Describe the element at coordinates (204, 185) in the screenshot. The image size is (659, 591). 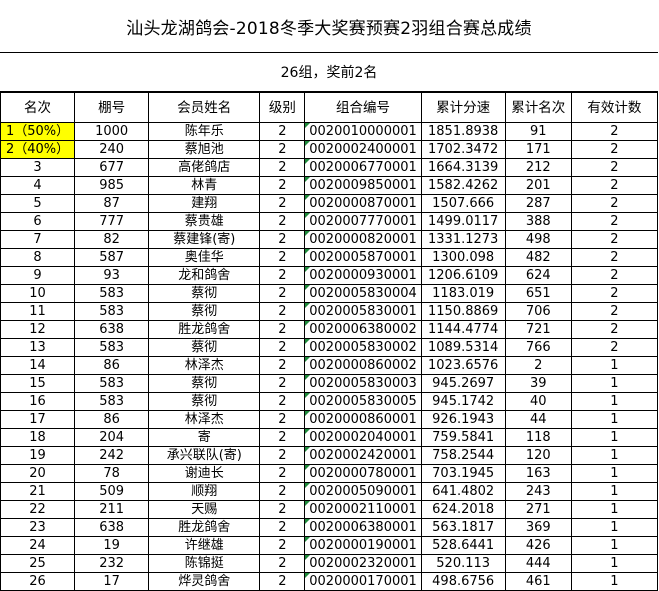
I see `cell-member-name: 林青` at that location.